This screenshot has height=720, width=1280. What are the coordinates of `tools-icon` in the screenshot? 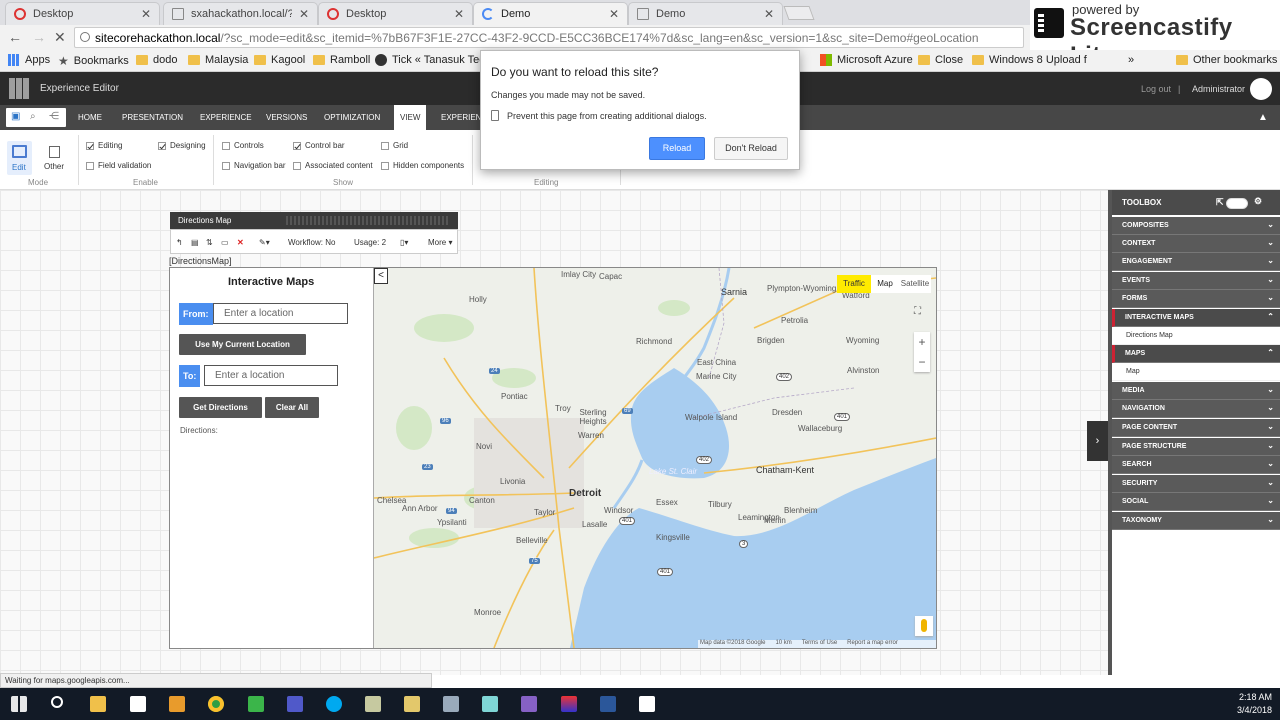 It's located at (412, 704).